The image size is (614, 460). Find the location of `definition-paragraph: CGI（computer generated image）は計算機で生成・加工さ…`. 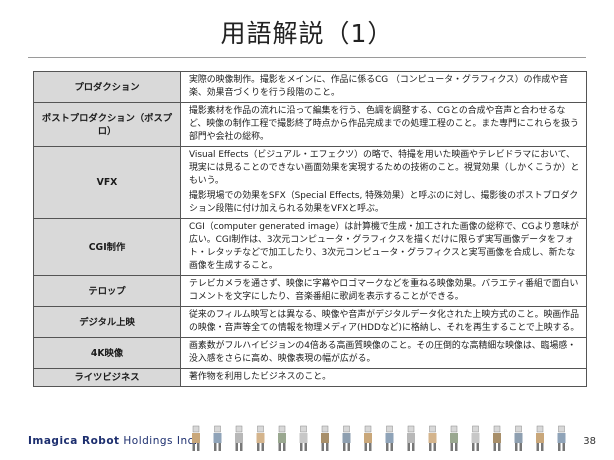

definition-paragraph: CGI（computer generated image）は計算機で生成・加工さ… is located at coordinates (384, 246).